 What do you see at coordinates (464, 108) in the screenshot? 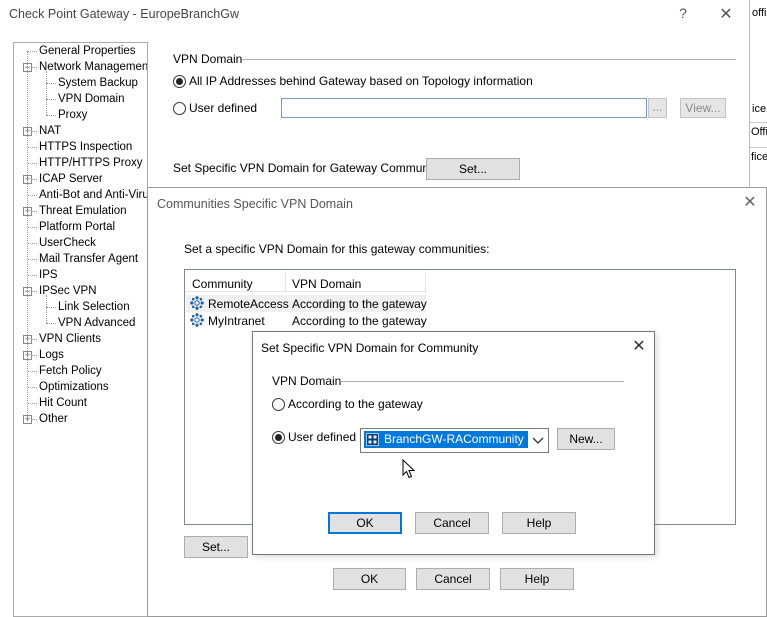
I see `user-defined-input` at bounding box center [464, 108].